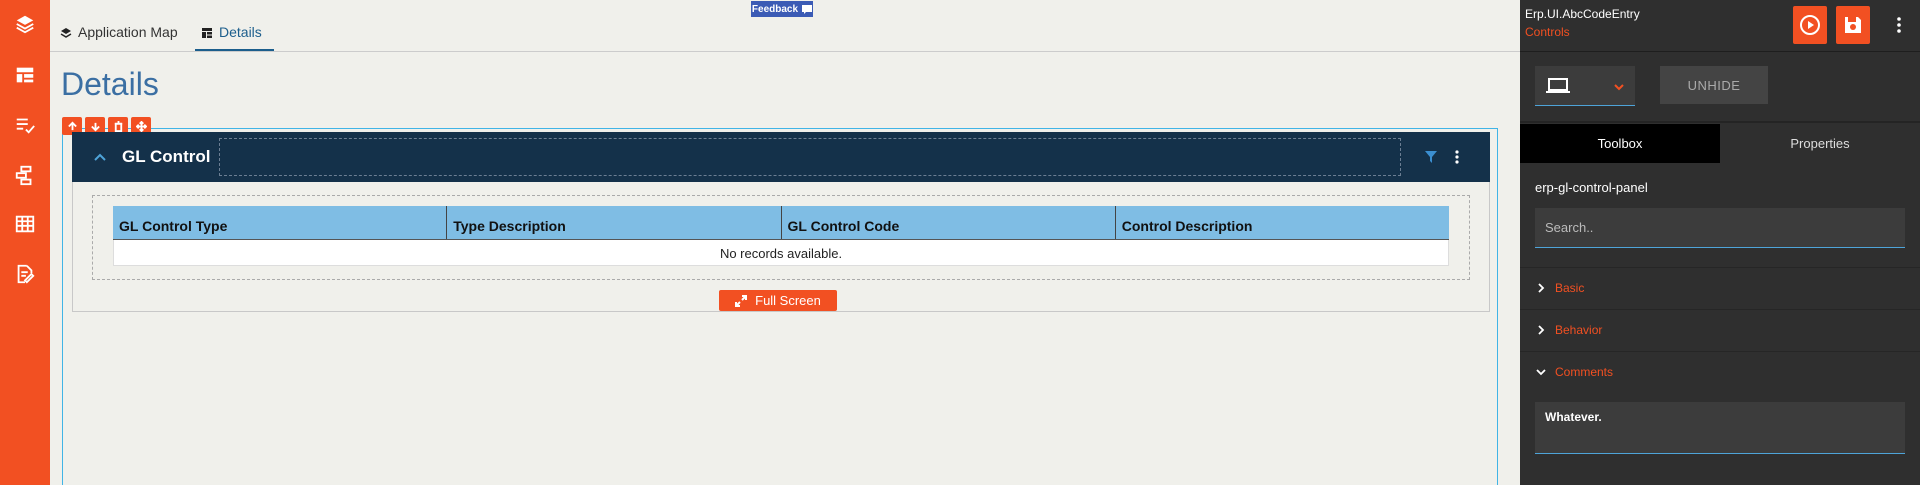  I want to click on search-input, so click(1720, 228).